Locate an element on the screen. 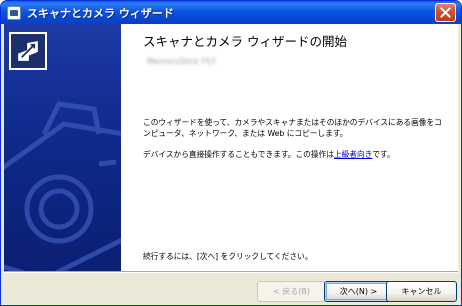 Image resolution: width=462 pixels, height=306 pixels. cancel-button: キャンセル is located at coordinates (421, 291).